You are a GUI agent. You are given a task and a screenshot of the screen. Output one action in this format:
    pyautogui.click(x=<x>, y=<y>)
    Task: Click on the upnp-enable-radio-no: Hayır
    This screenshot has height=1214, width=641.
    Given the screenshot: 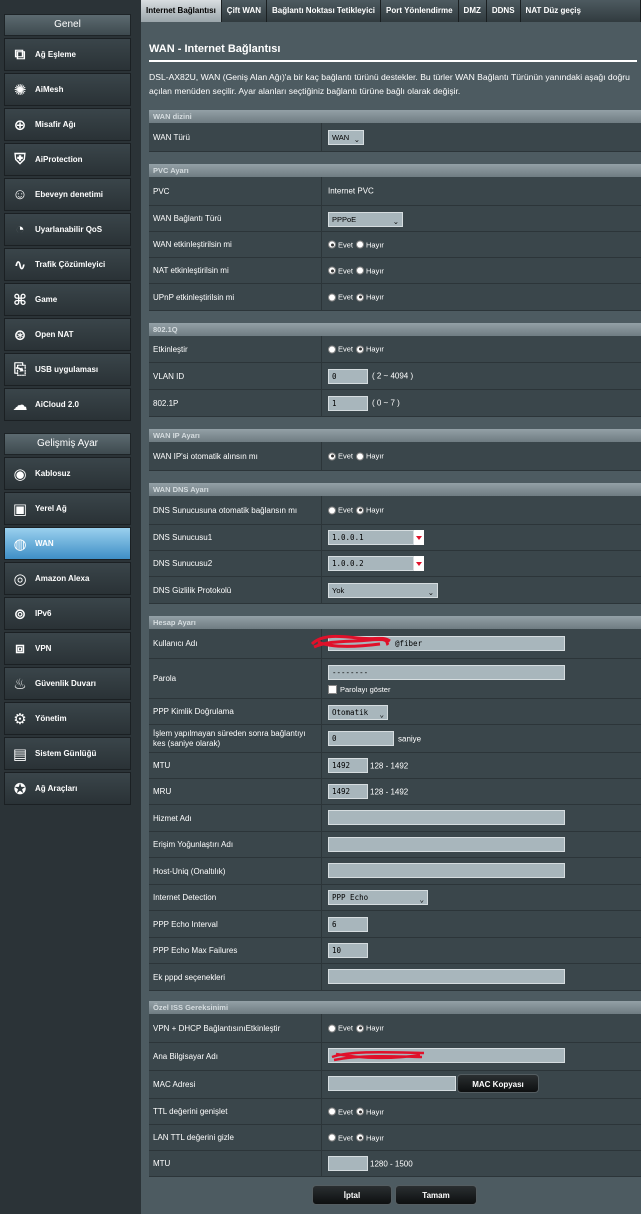 What is the action you would take?
    pyautogui.click(x=370, y=297)
    